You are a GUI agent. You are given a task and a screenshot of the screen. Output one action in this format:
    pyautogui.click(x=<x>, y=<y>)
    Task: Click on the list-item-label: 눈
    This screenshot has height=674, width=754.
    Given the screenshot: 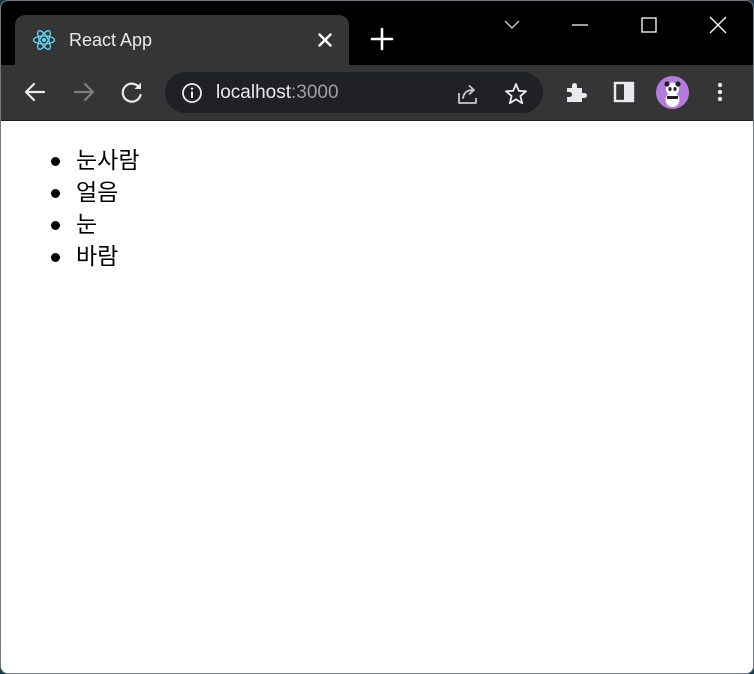 What is the action you would take?
    pyautogui.click(x=87, y=225)
    